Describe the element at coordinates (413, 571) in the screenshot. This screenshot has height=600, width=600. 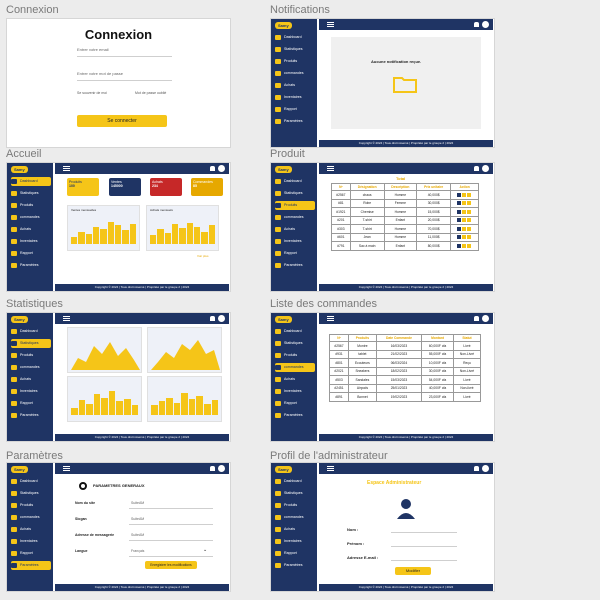
I see `edit-button: Modifier` at that location.